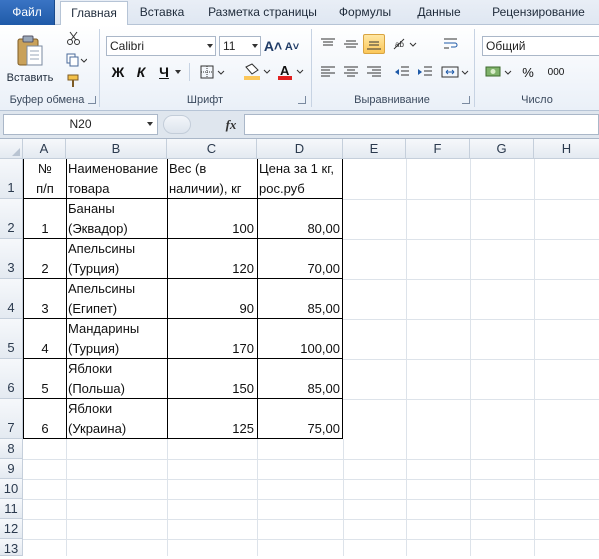 The image size is (599, 559). I want to click on row-header: 3, so click(11, 259).